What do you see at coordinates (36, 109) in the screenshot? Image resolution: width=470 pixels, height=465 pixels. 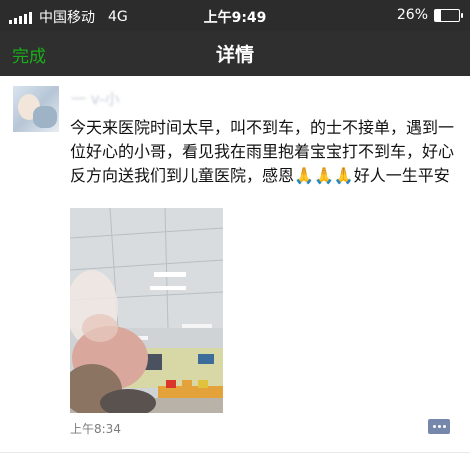 I see `avatar` at bounding box center [36, 109].